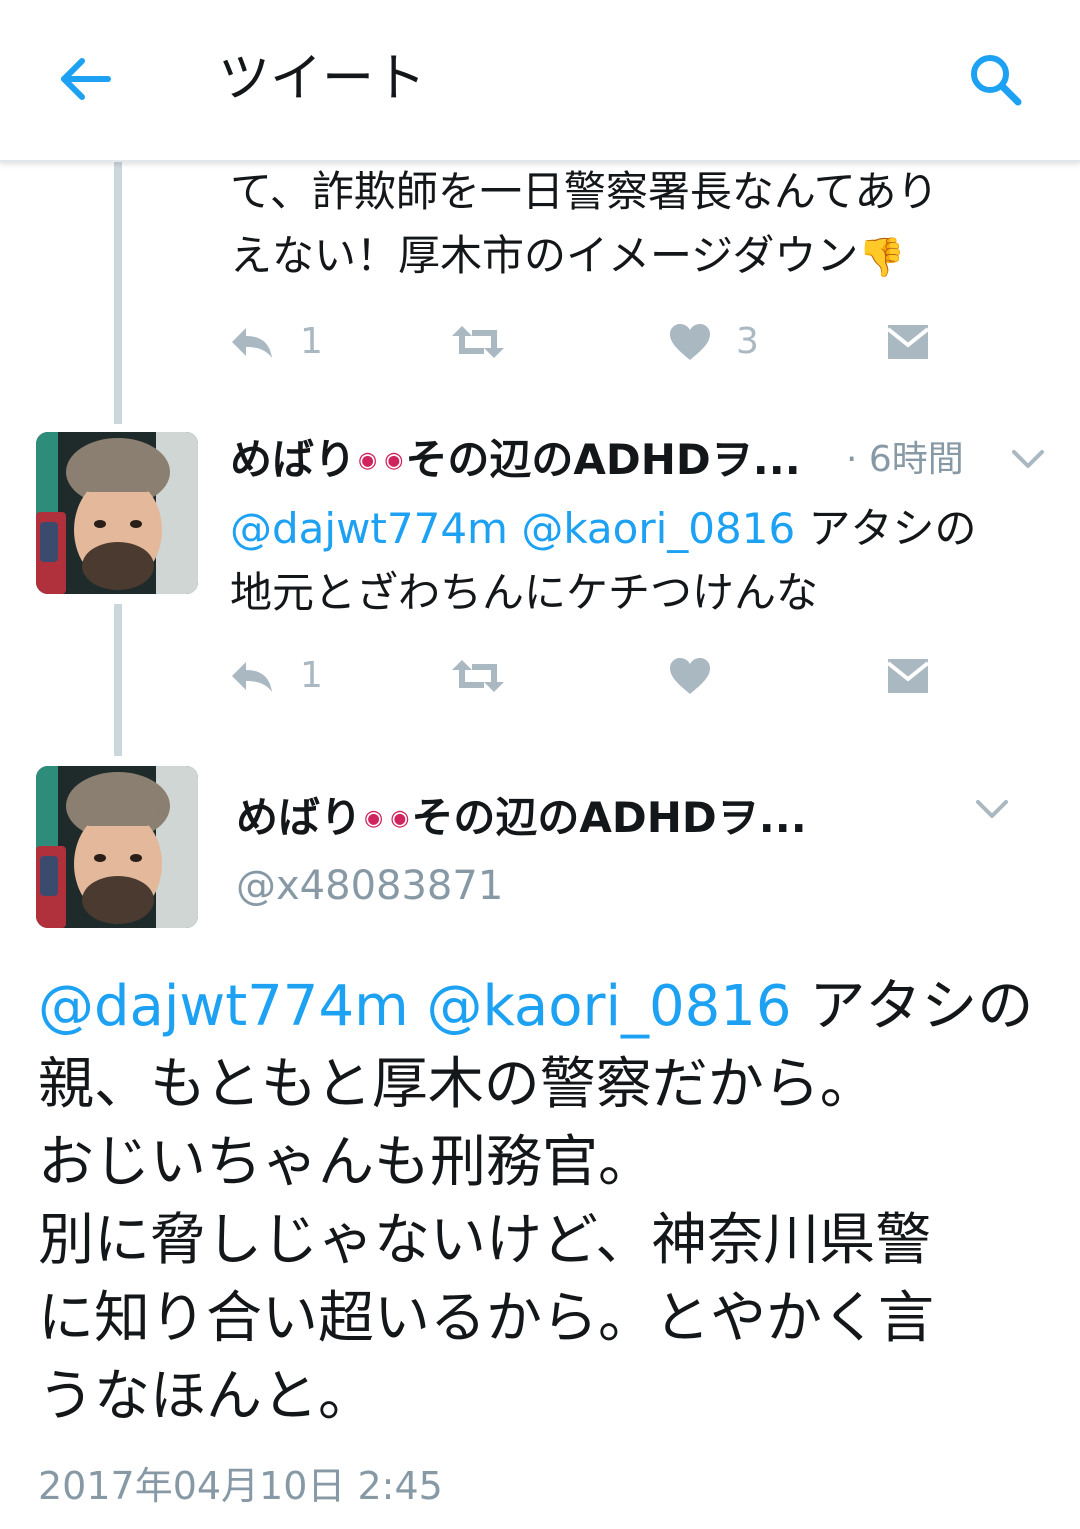 The image size is (1080, 1529). Describe the element at coordinates (369, 886) in the screenshot. I see `user-handle: @x48083871` at that location.